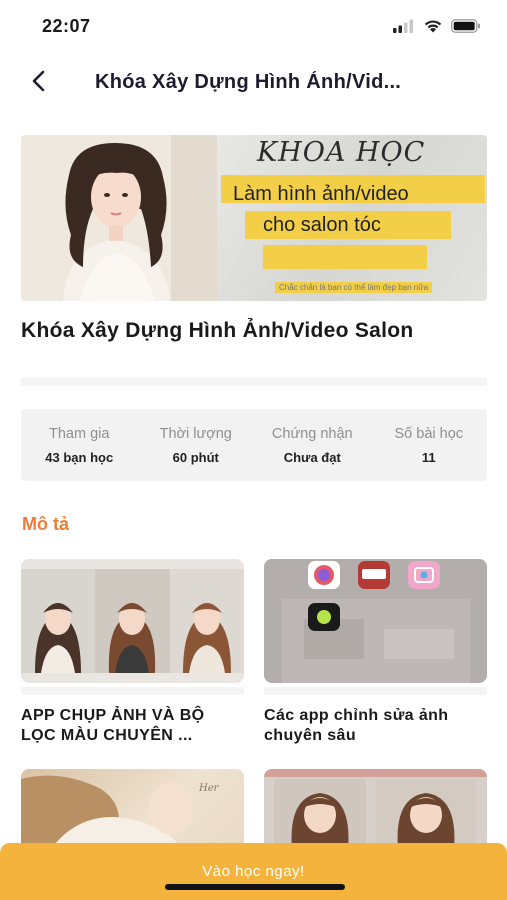 The height and width of the screenshot is (900, 507). I want to click on battery-icon, so click(466, 28).